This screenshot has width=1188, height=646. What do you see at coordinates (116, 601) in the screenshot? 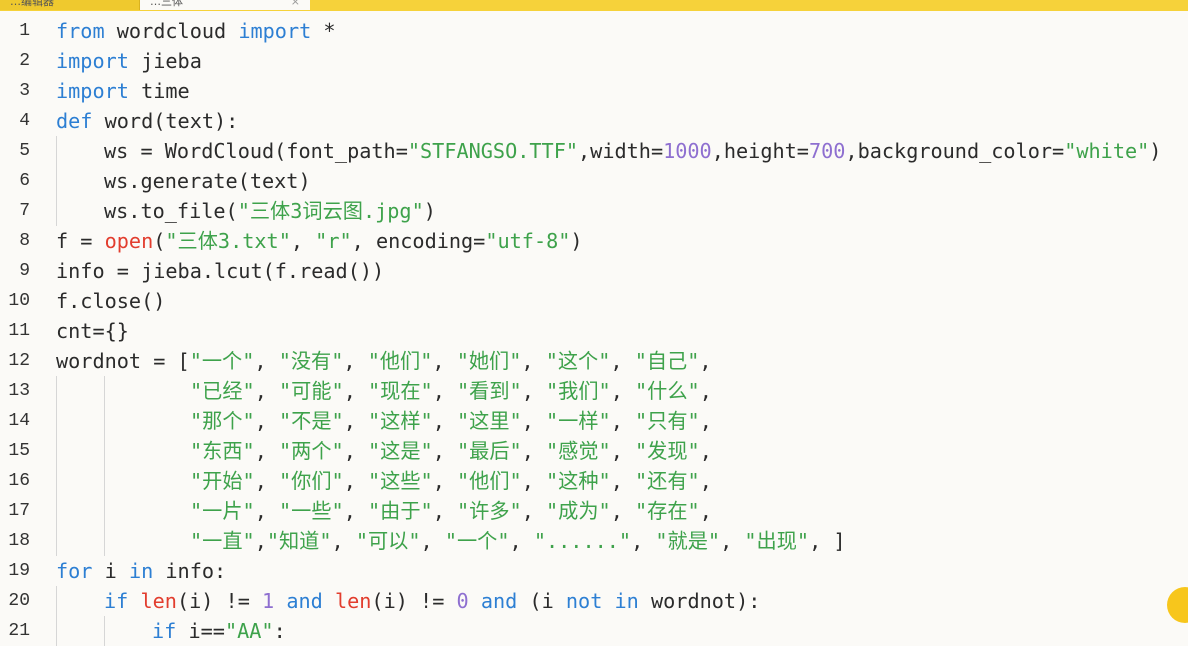
I see `code-token: if` at bounding box center [116, 601].